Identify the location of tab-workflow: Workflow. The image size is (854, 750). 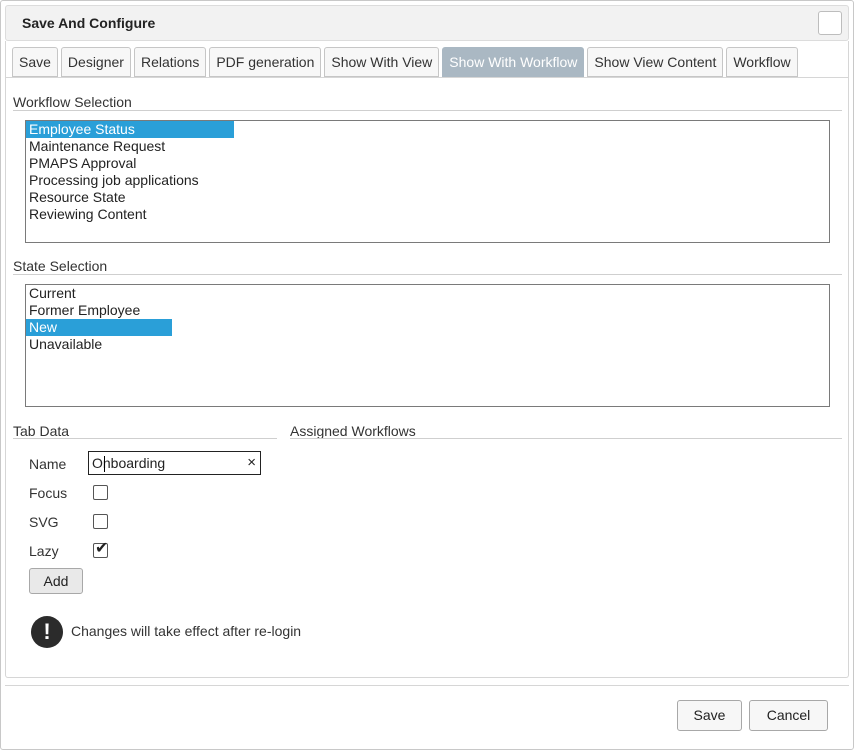
(762, 62).